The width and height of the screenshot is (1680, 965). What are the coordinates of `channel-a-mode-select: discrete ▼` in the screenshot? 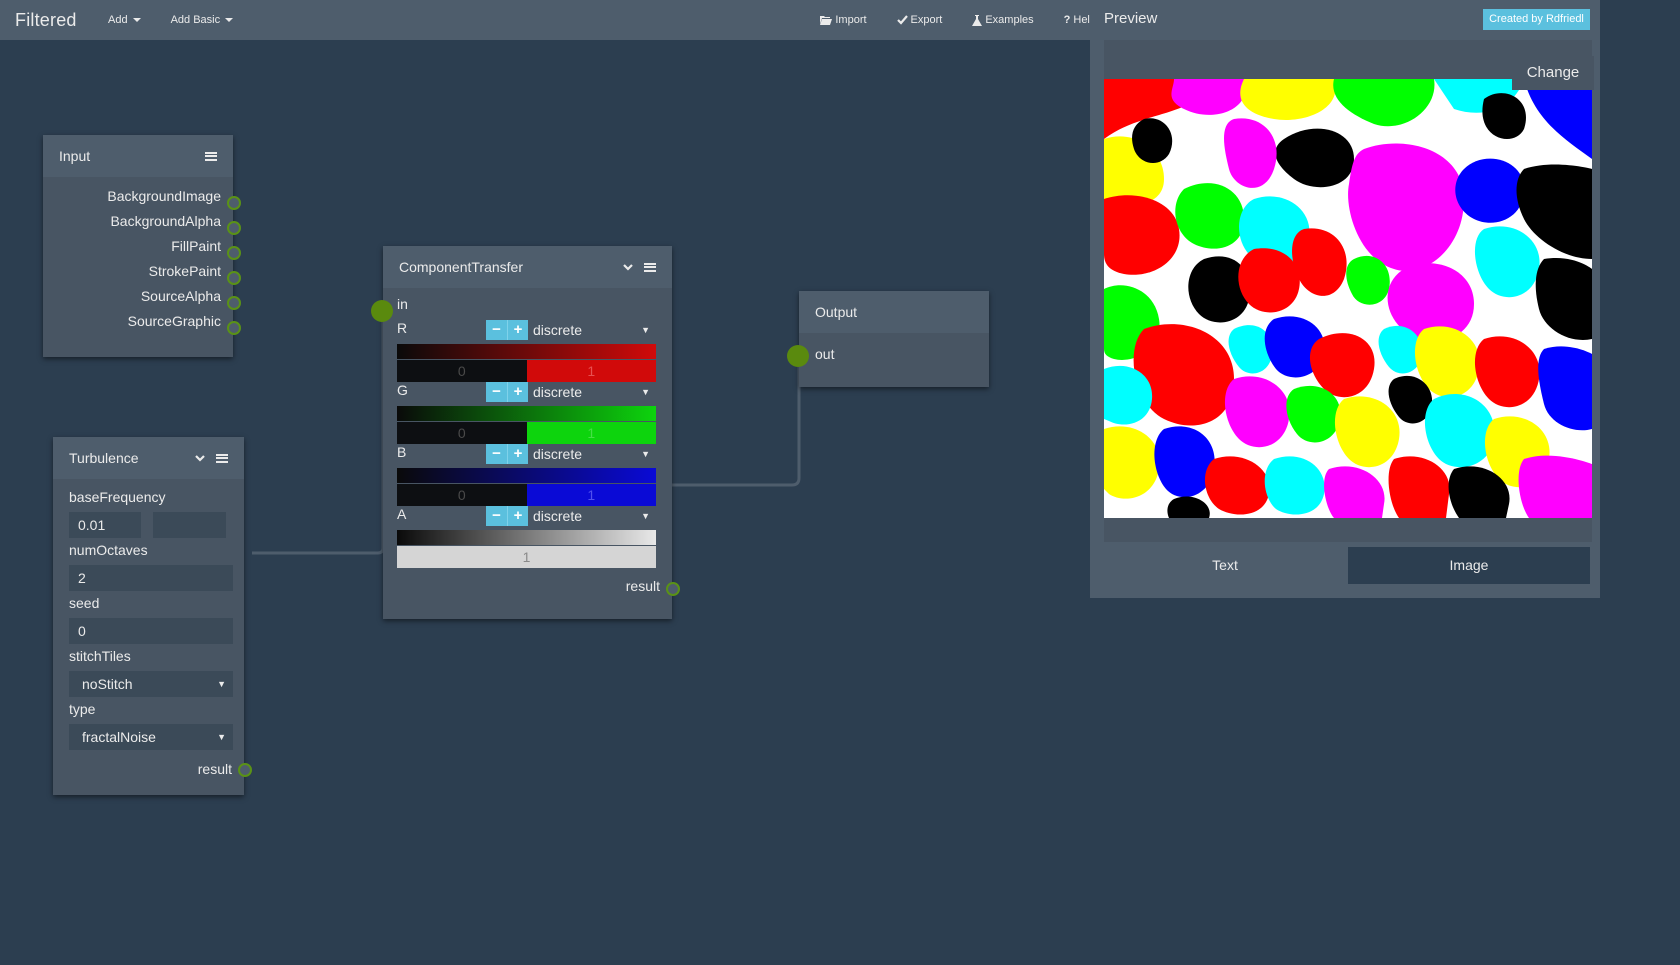 It's located at (592, 516).